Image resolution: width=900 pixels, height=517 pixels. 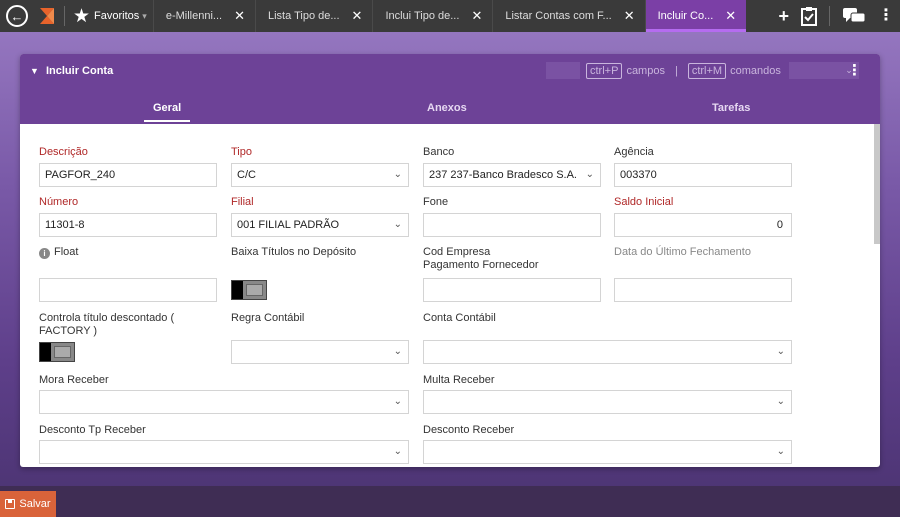 What do you see at coordinates (503, 175) in the screenshot?
I see `banco-value: 237 237-Banco Bradesco S.A.` at bounding box center [503, 175].